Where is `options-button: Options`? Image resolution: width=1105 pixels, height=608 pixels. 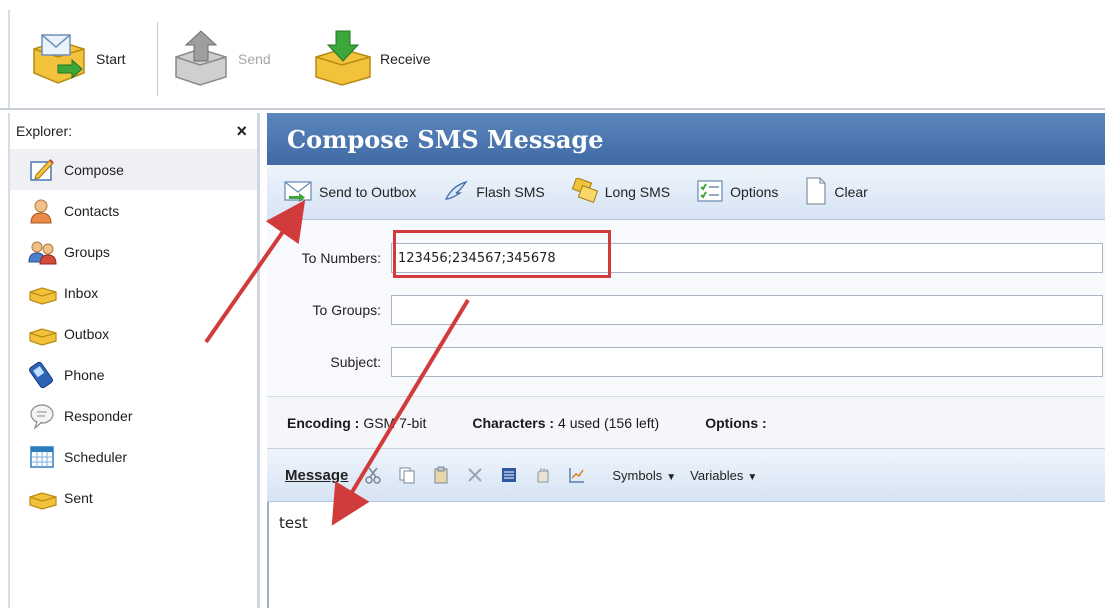
options-button: Options is located at coordinates (737, 192).